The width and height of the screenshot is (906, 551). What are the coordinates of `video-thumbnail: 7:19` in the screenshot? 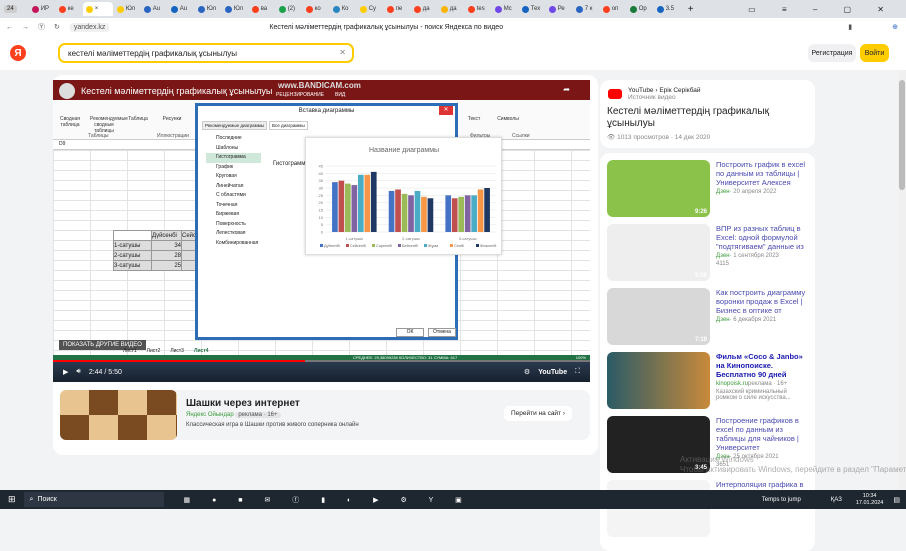 It's located at (658, 316).